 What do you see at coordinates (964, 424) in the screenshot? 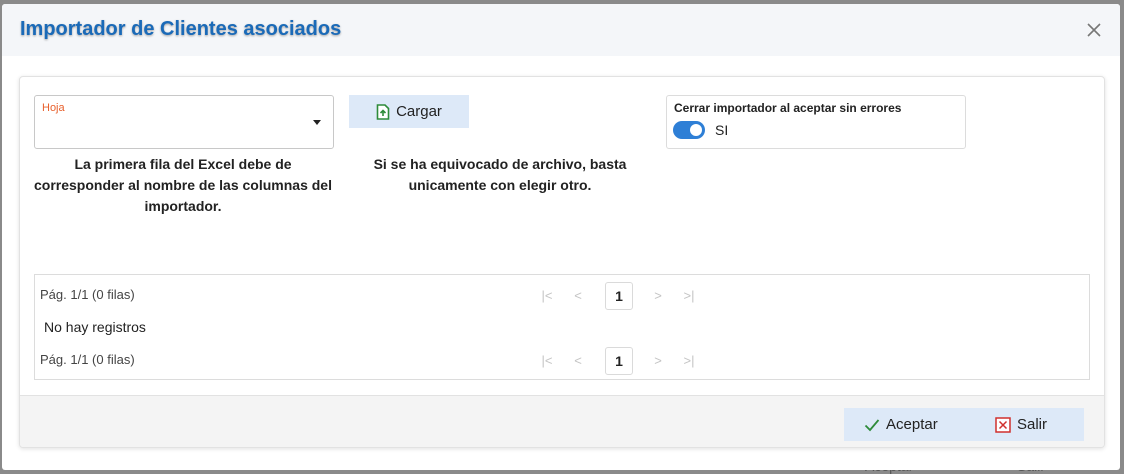
I see `footer-button-group: Aceptar Salir` at bounding box center [964, 424].